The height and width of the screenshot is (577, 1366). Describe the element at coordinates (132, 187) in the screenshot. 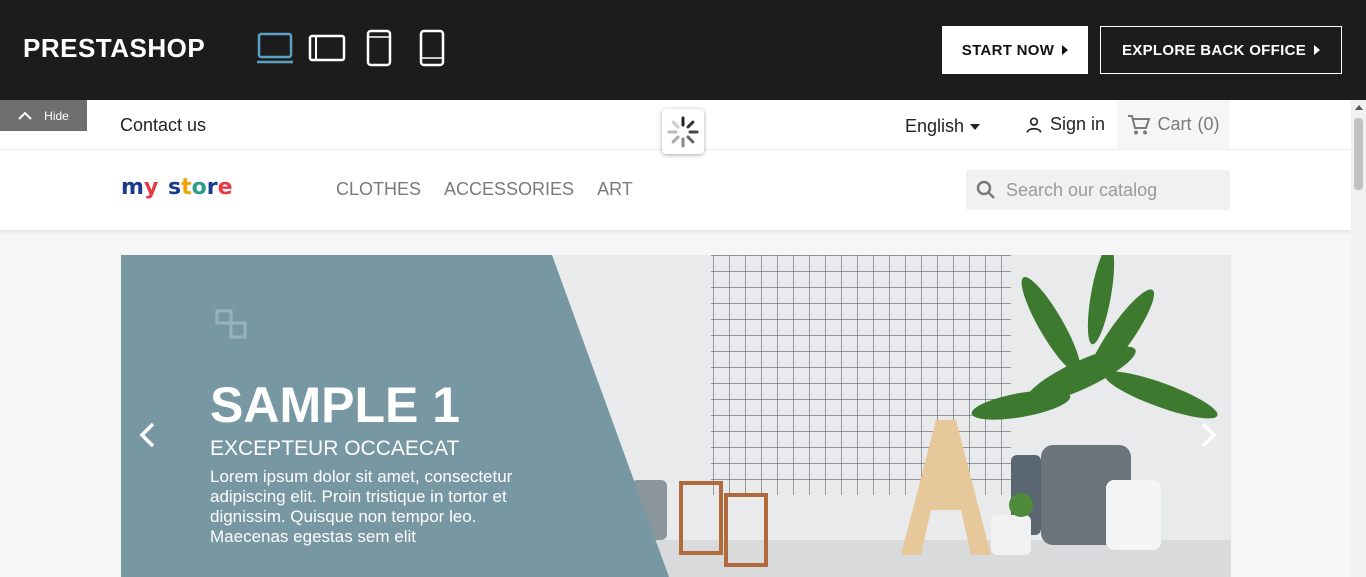

I see `brand-letter: m` at that location.